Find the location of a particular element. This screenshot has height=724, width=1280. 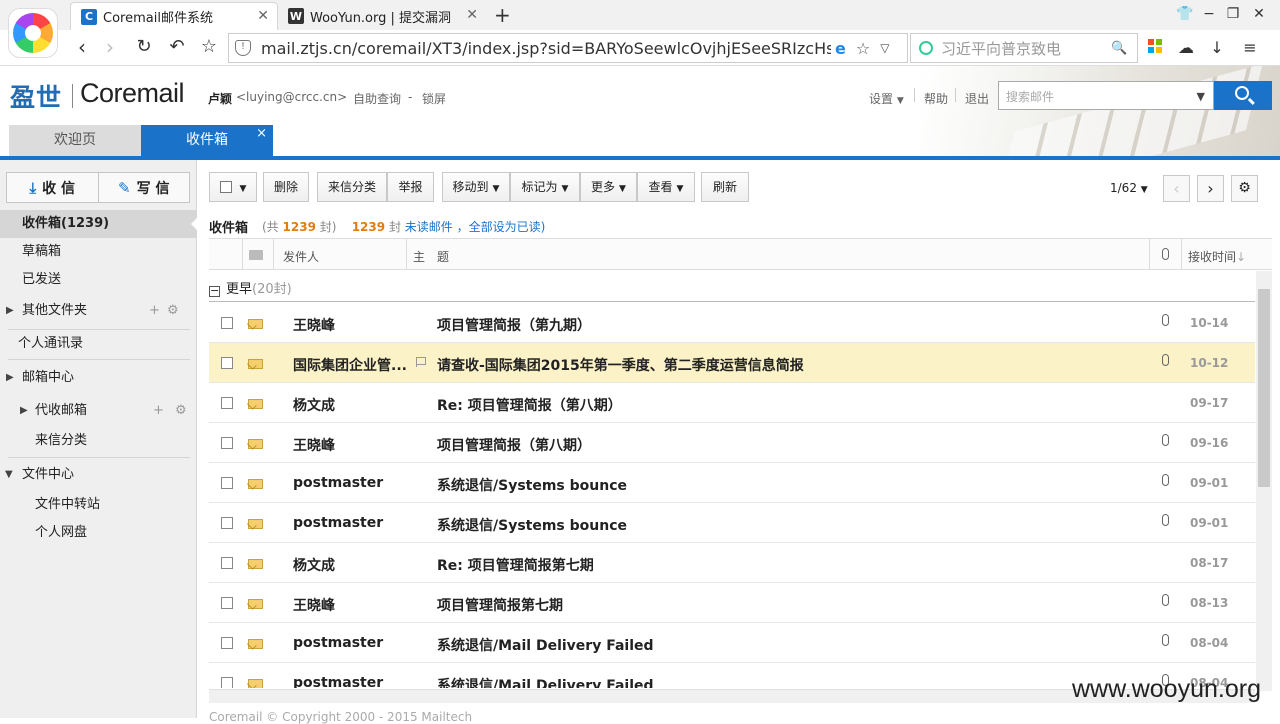

column-subject: 主 题 is located at coordinates (431, 256).